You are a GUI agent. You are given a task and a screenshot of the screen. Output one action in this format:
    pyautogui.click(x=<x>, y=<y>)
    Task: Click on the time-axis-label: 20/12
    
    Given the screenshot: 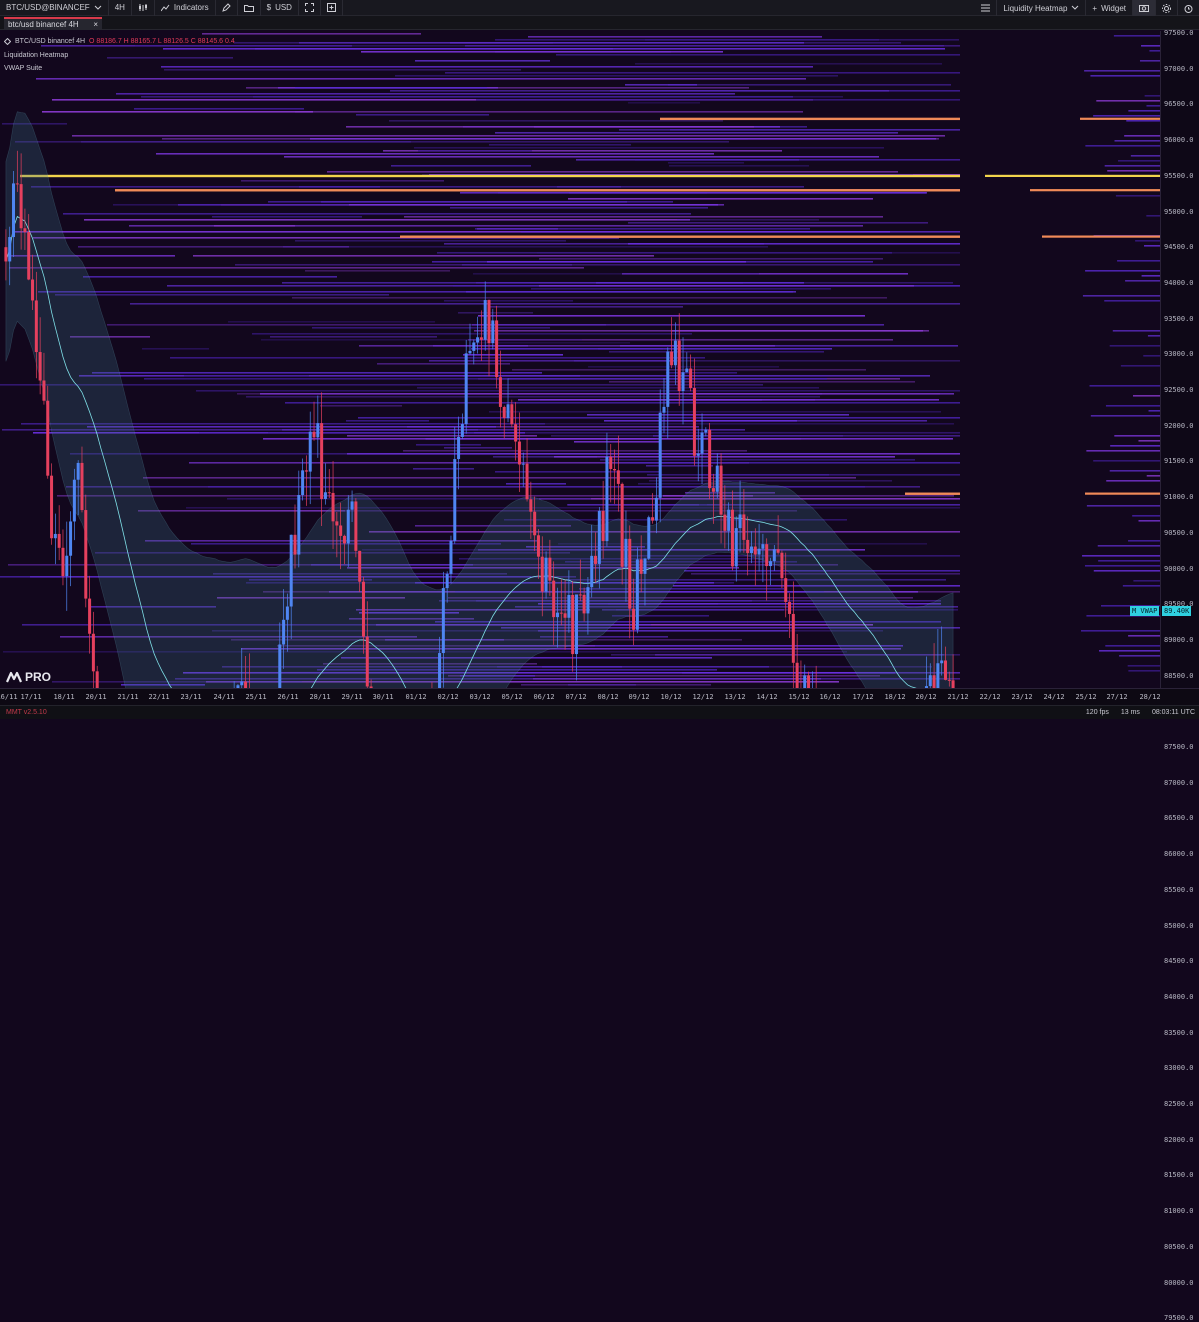 What is the action you would take?
    pyautogui.click(x=926, y=697)
    